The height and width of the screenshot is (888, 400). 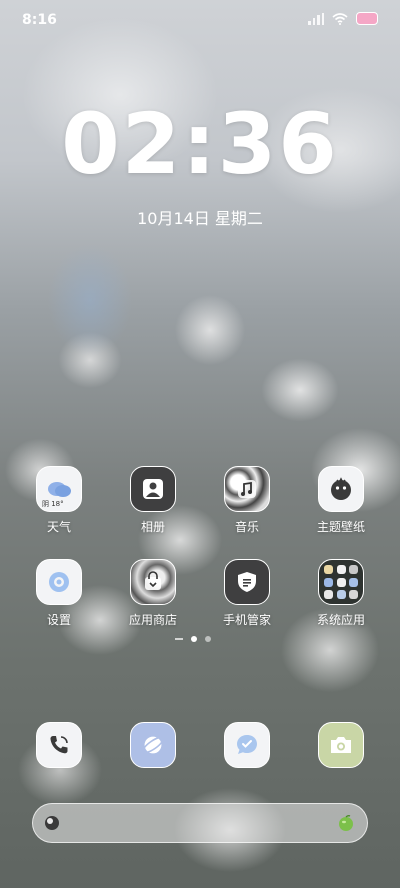 I want to click on assistant-icon, so click(x=346, y=823).